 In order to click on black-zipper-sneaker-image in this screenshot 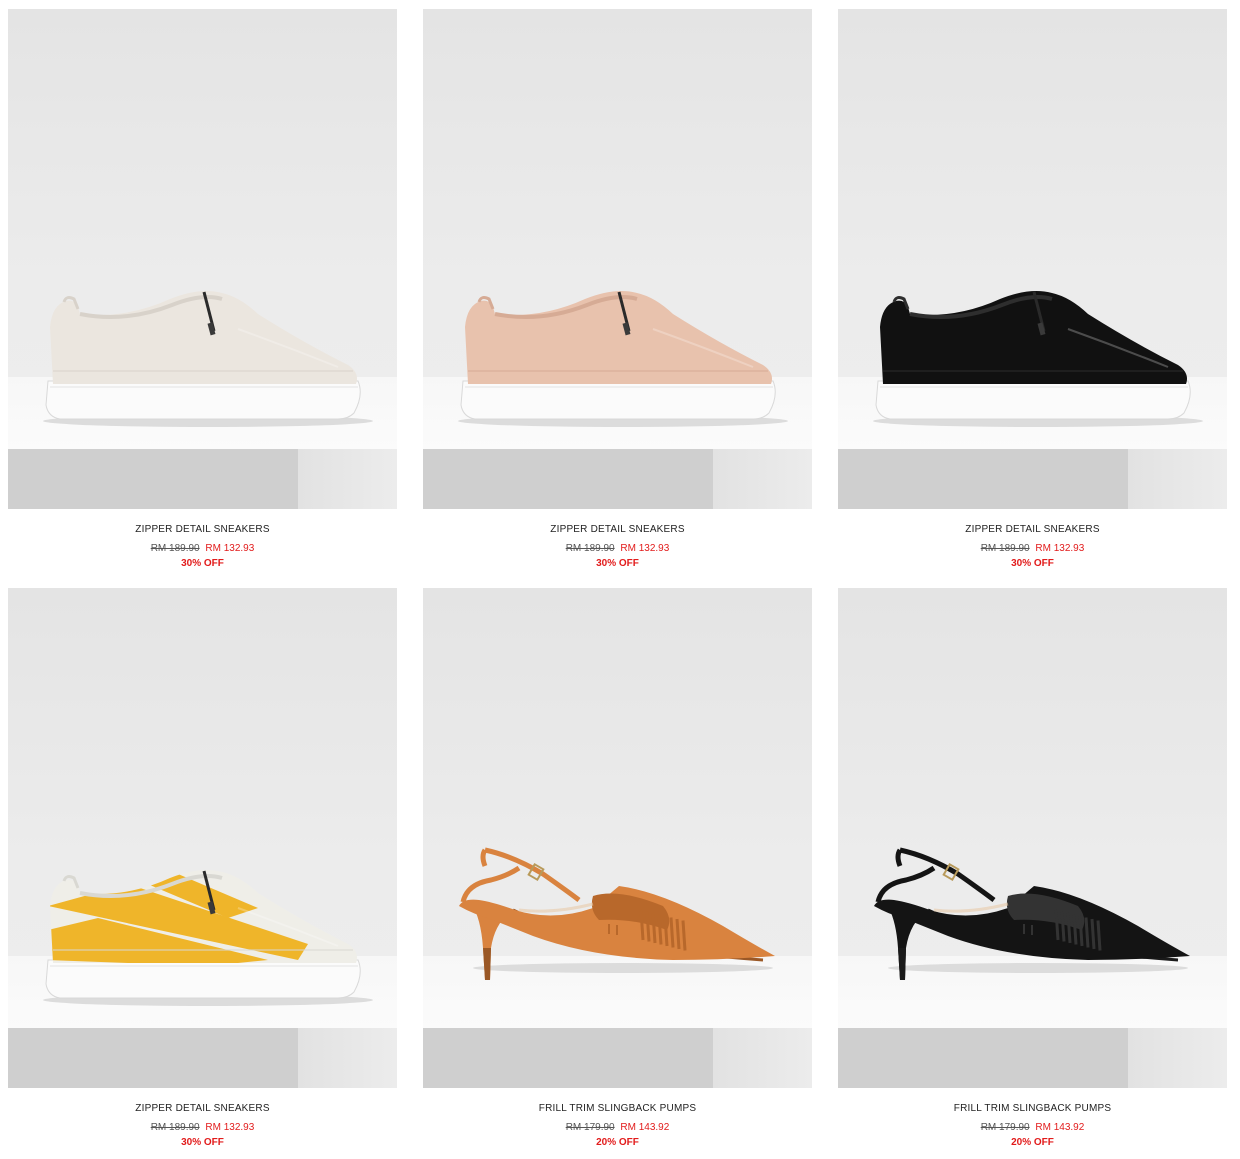, I will do `click(1038, 359)`.